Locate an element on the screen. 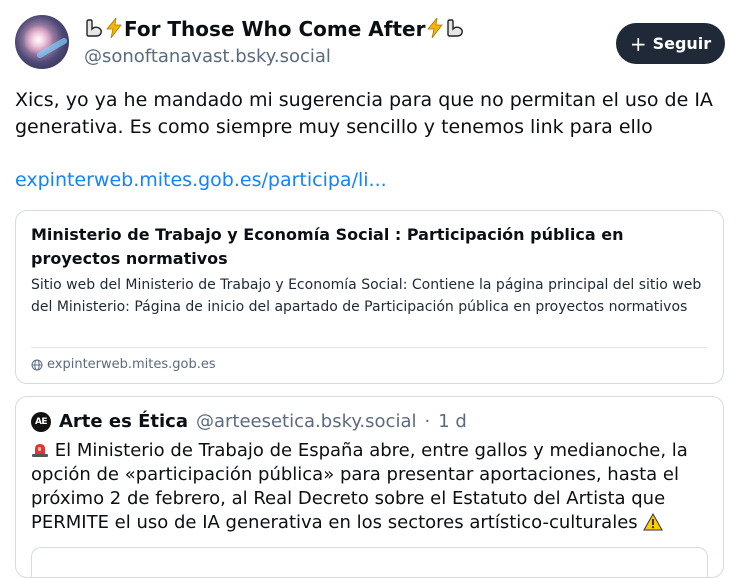  plus-icon: + is located at coordinates (638, 43).